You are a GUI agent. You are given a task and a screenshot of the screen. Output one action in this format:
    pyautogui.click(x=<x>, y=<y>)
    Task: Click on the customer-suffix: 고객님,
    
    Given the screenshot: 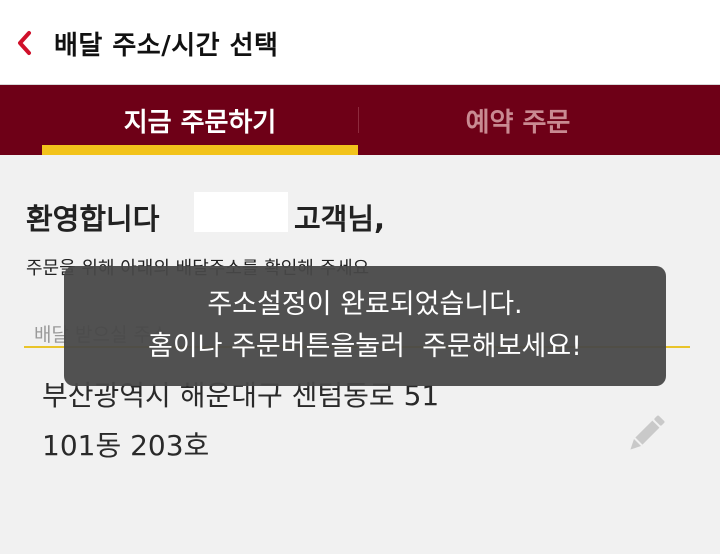 What is the action you would take?
    pyautogui.click(x=340, y=219)
    